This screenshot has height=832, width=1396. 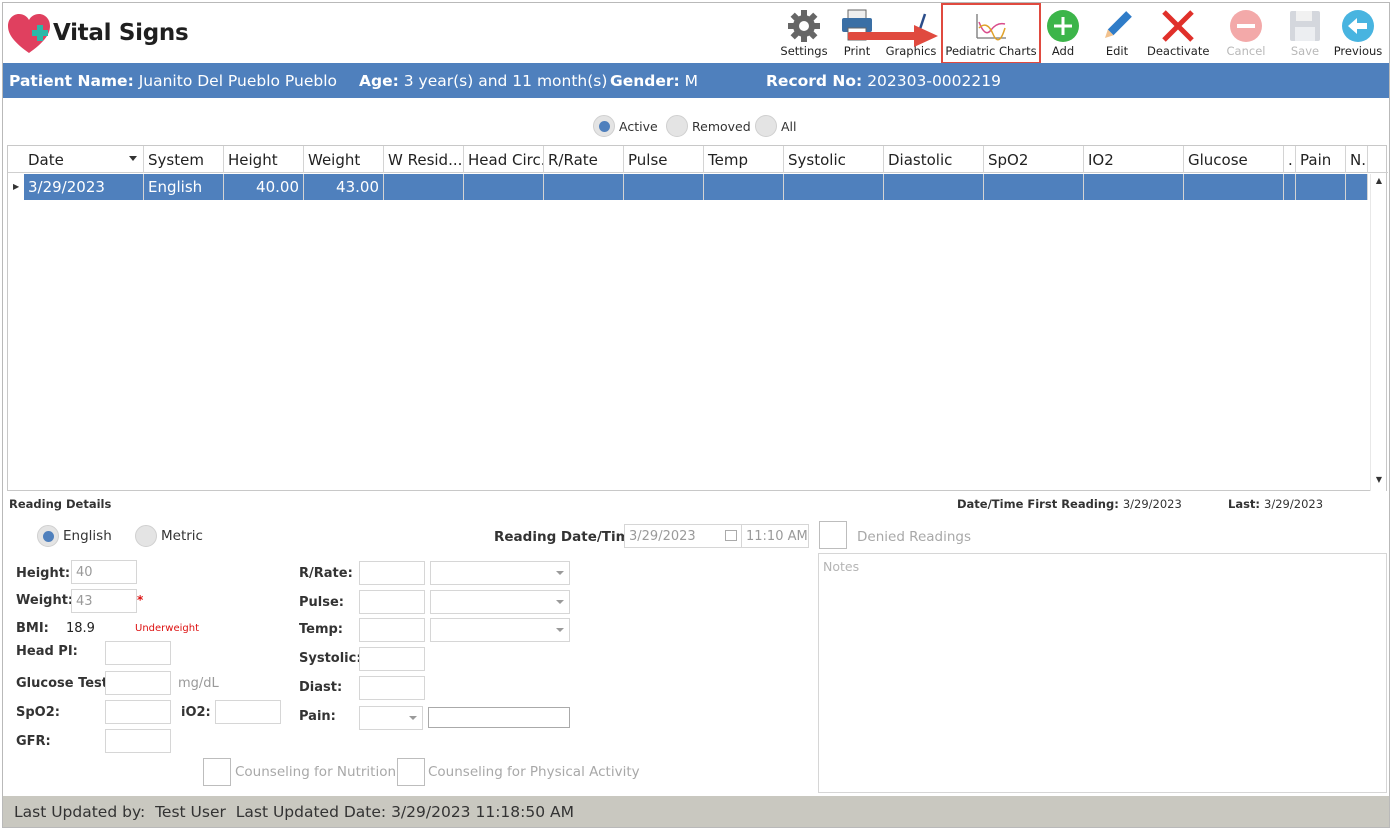 What do you see at coordinates (1379, 183) in the screenshot?
I see `scroll-up-icon: ▲` at bounding box center [1379, 183].